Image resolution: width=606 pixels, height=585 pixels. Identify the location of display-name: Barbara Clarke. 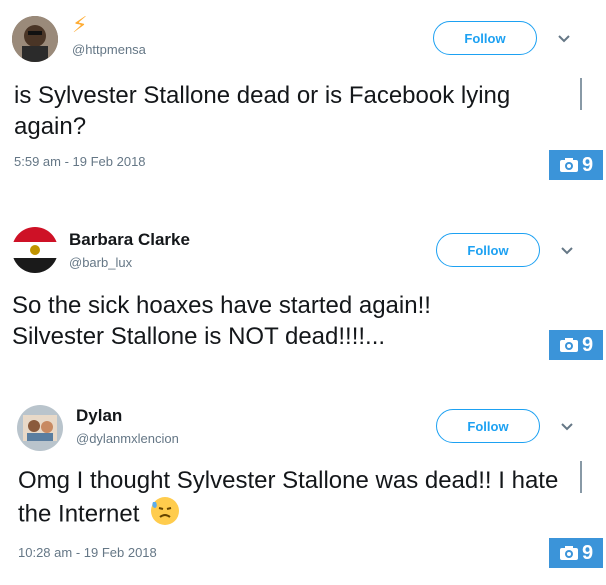
(129, 240).